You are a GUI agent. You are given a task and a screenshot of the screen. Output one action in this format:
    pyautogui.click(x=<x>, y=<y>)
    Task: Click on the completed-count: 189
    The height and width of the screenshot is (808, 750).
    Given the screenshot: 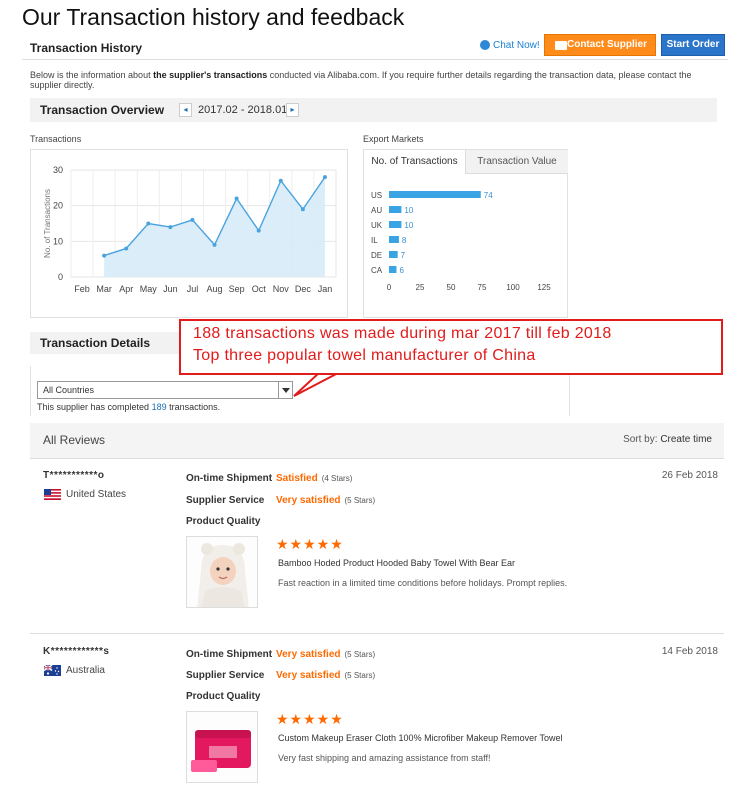 What is the action you would take?
    pyautogui.click(x=159, y=407)
    